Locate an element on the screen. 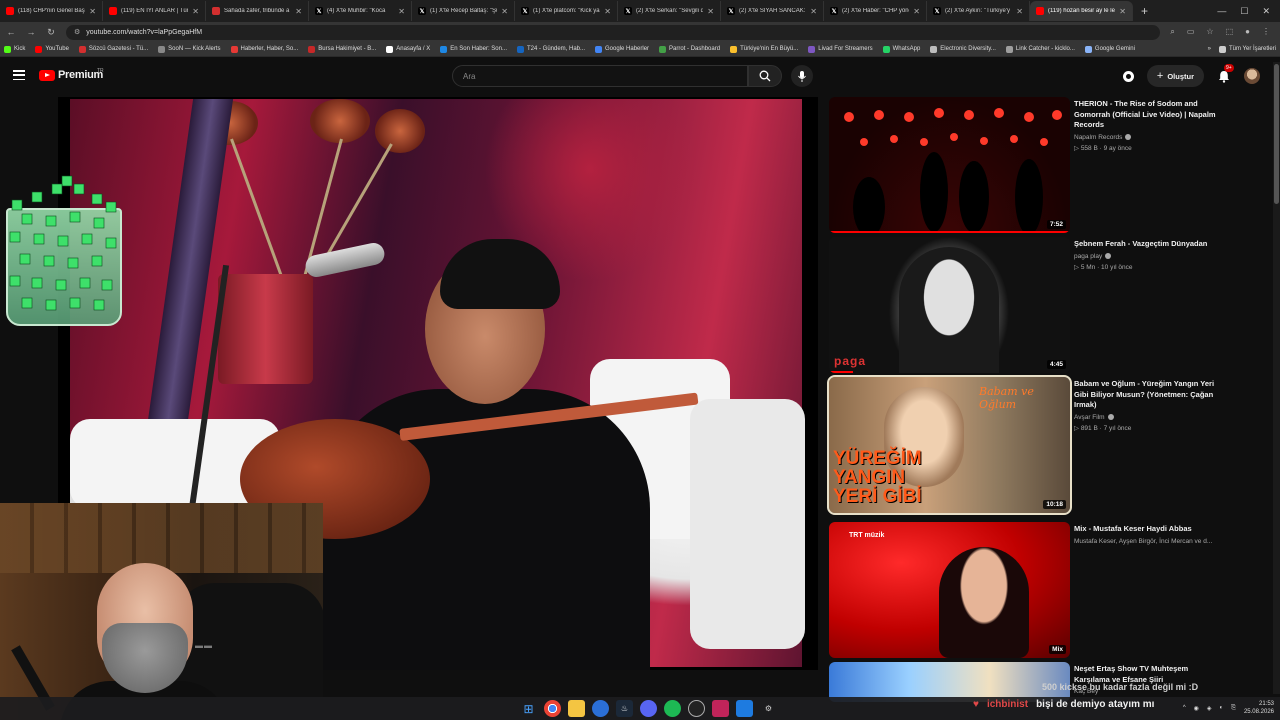 This screenshot has height=720, width=1280. microphone is located at coordinates (345, 260).